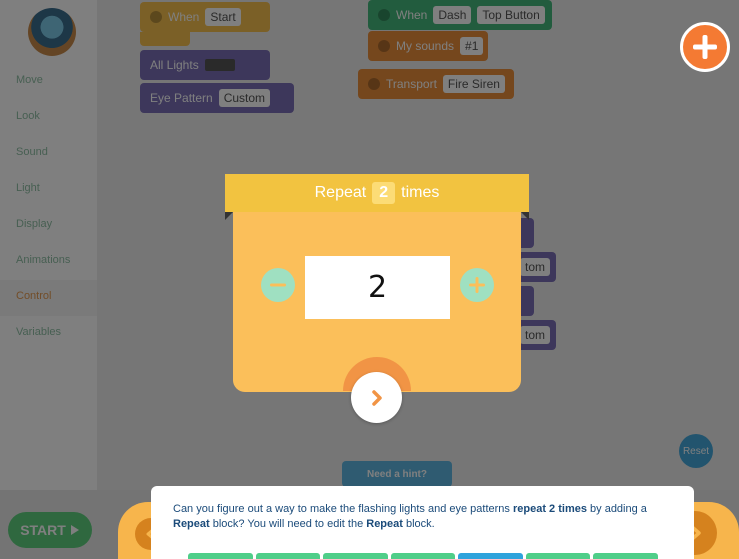 The height and width of the screenshot is (559, 739). I want to click on instruction-text: by adding a, so click(616, 509).